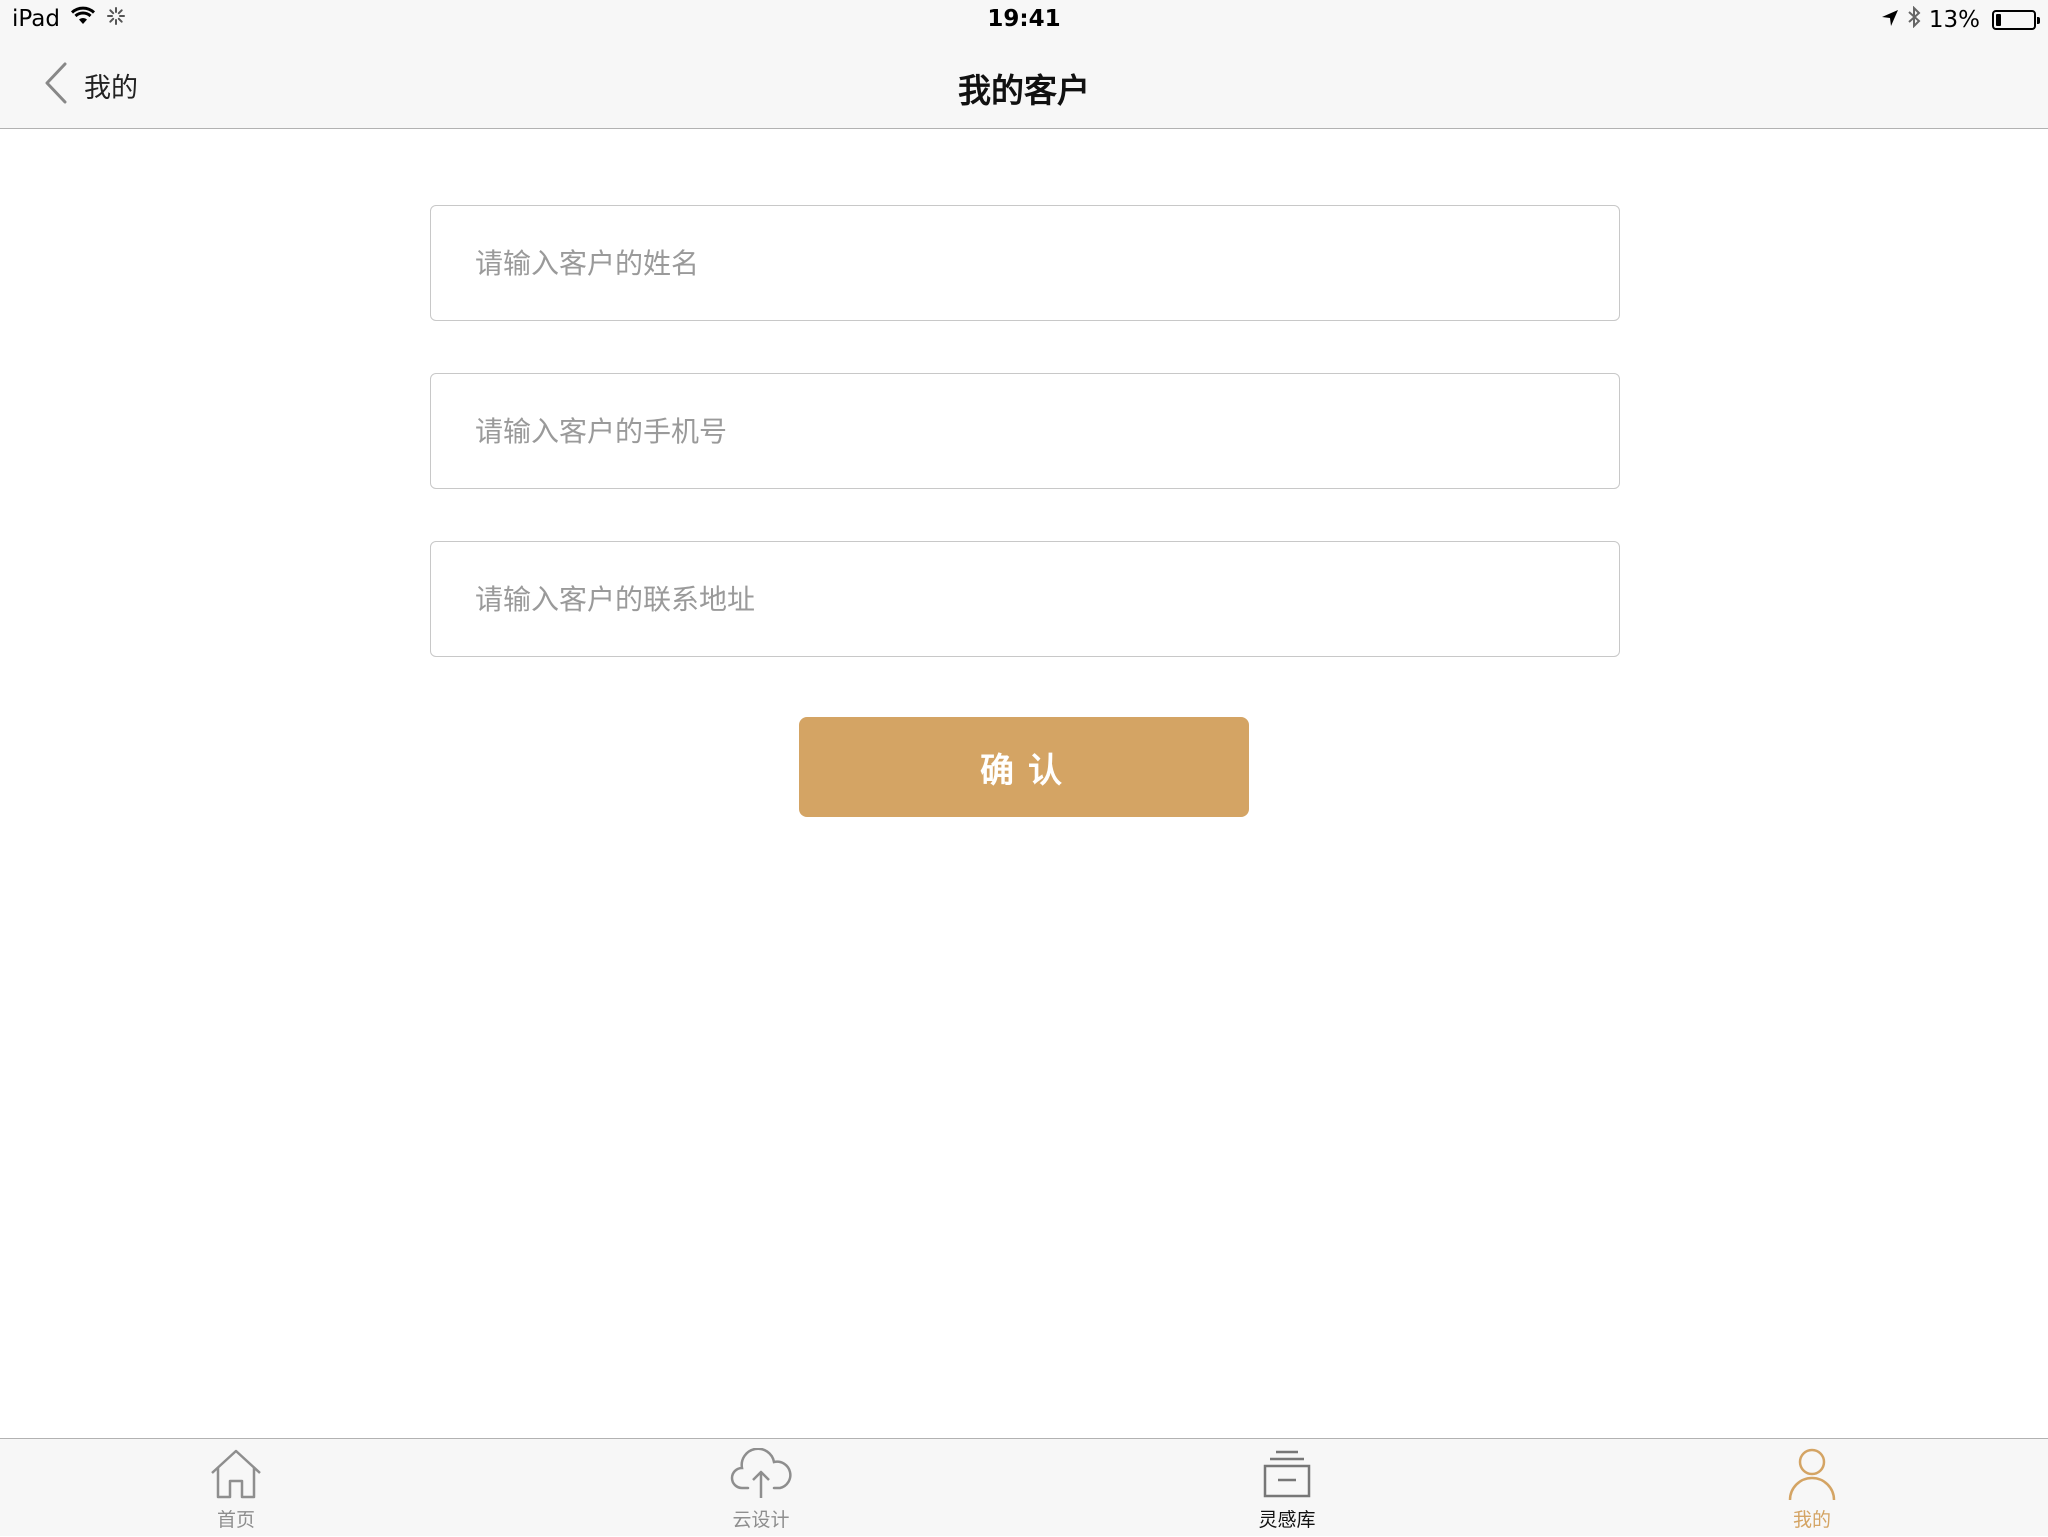 The height and width of the screenshot is (1537, 2048). I want to click on tab-cloud-design: 云设计, so click(761, 1488).